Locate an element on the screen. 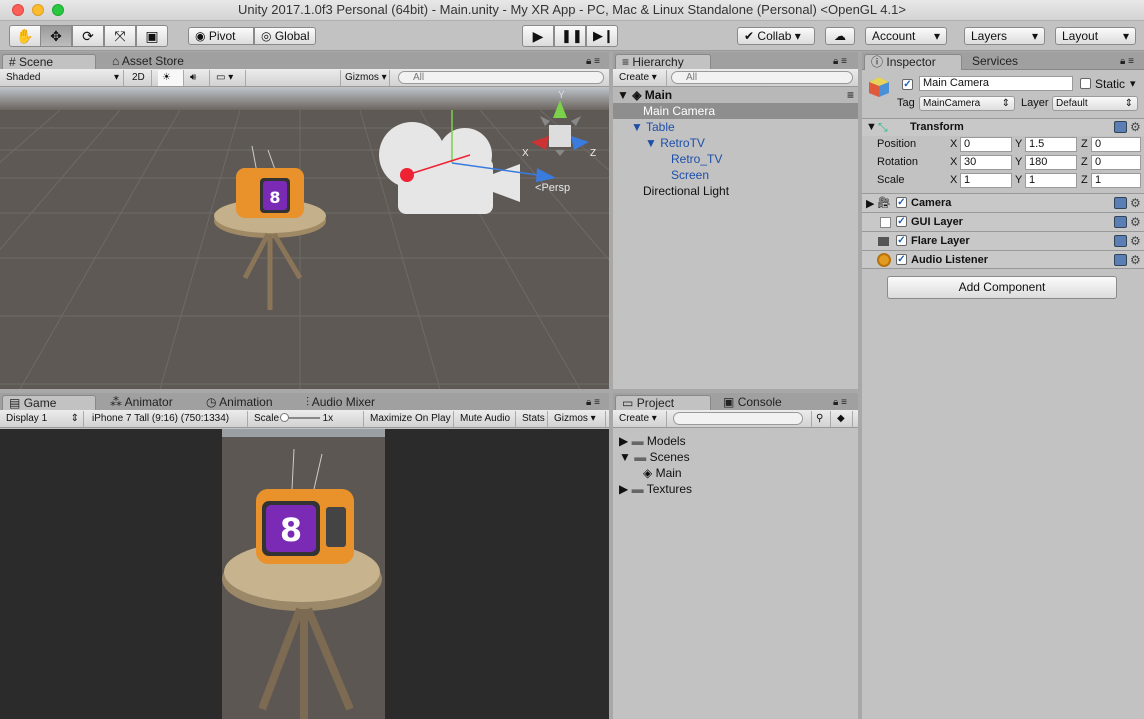 Image resolution: width=1144 pixels, height=719 pixels. component-audio-listener: ✓ Audio Listener ⚙ is located at coordinates (1003, 259).